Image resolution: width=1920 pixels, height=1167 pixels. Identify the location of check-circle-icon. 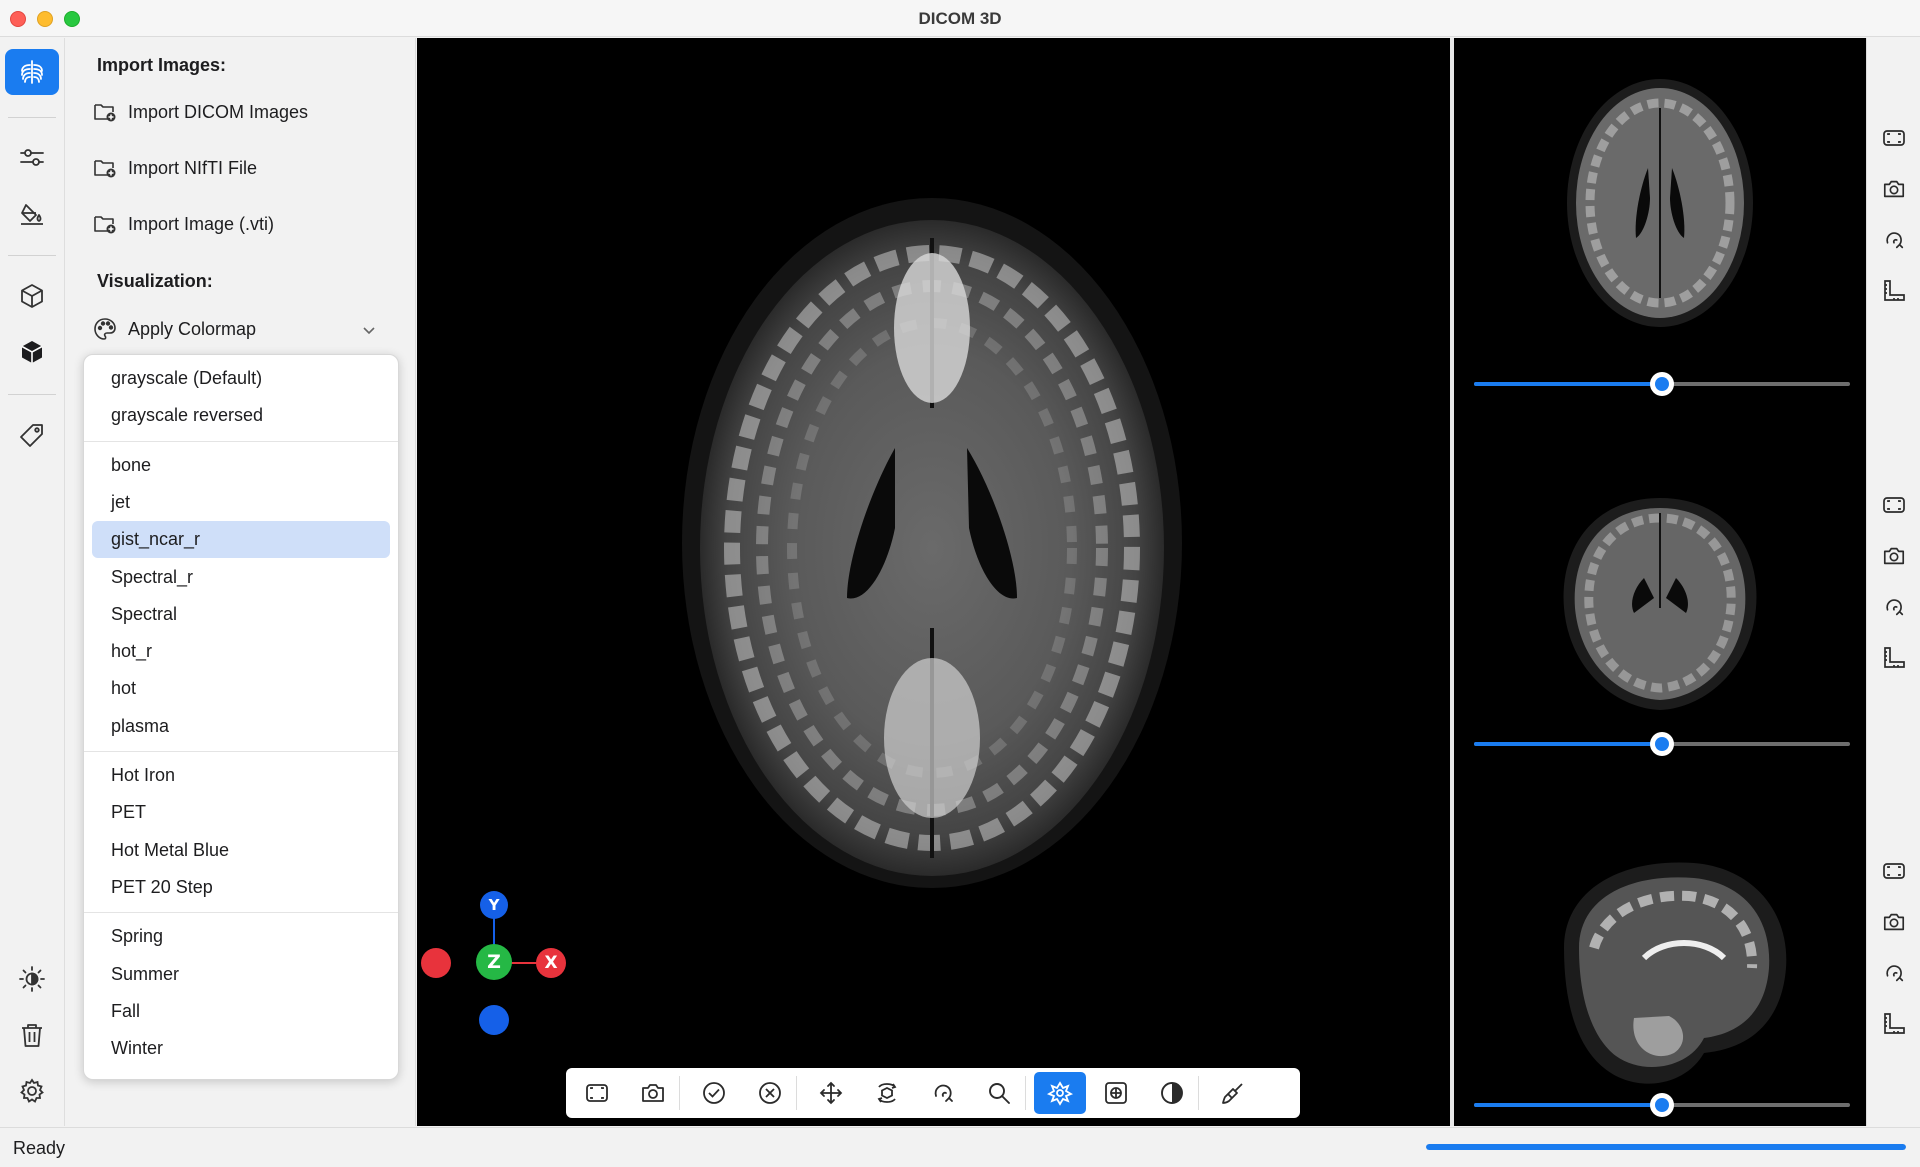
(714, 1093).